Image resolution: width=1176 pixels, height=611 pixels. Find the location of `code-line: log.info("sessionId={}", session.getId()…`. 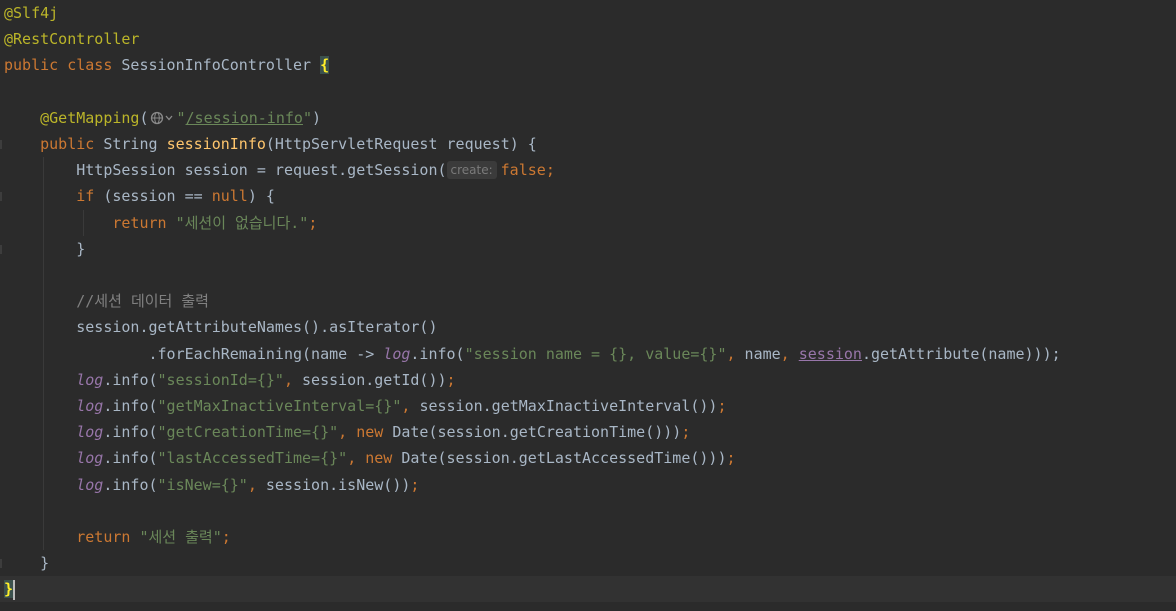

code-line: log.info("sessionId={}", session.getId()… is located at coordinates (588, 380).